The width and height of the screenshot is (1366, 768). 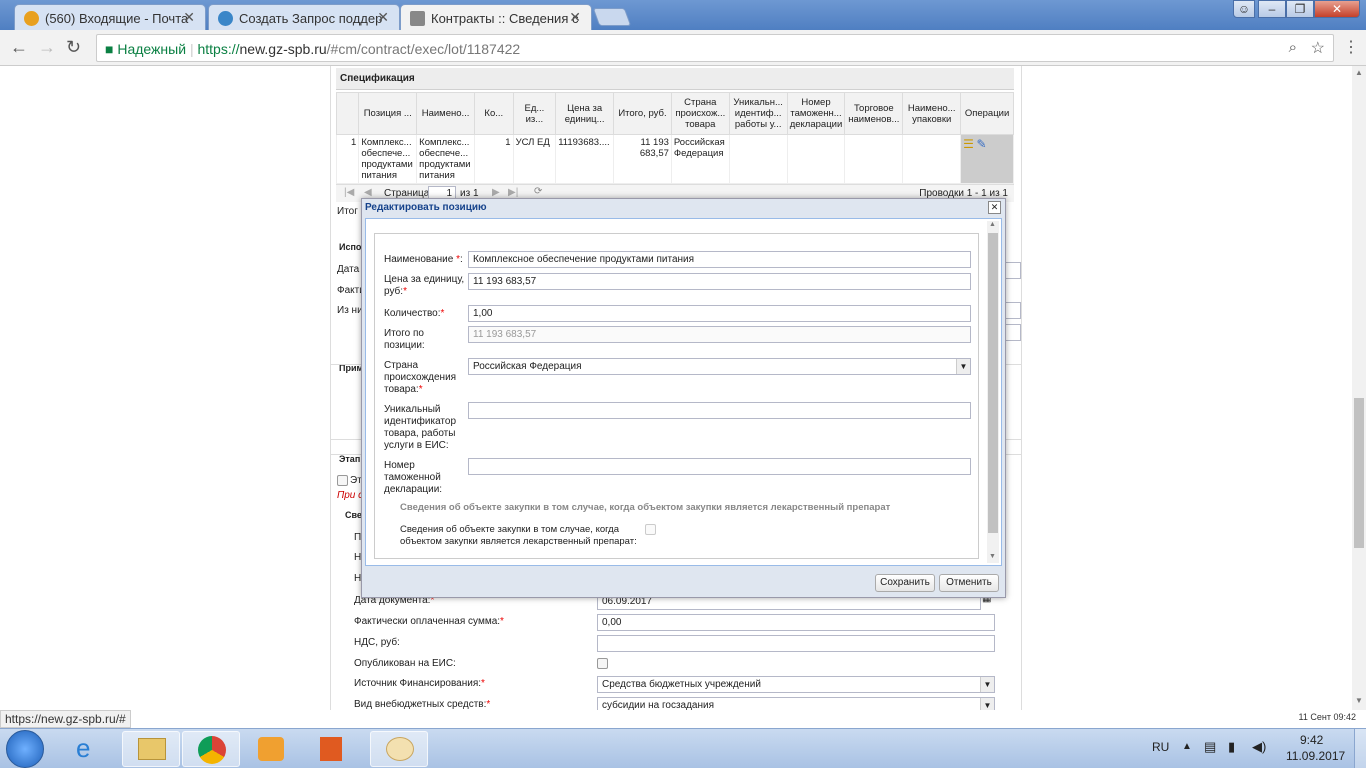 I want to click on signal-icon: ▮, so click(x=1231, y=747).